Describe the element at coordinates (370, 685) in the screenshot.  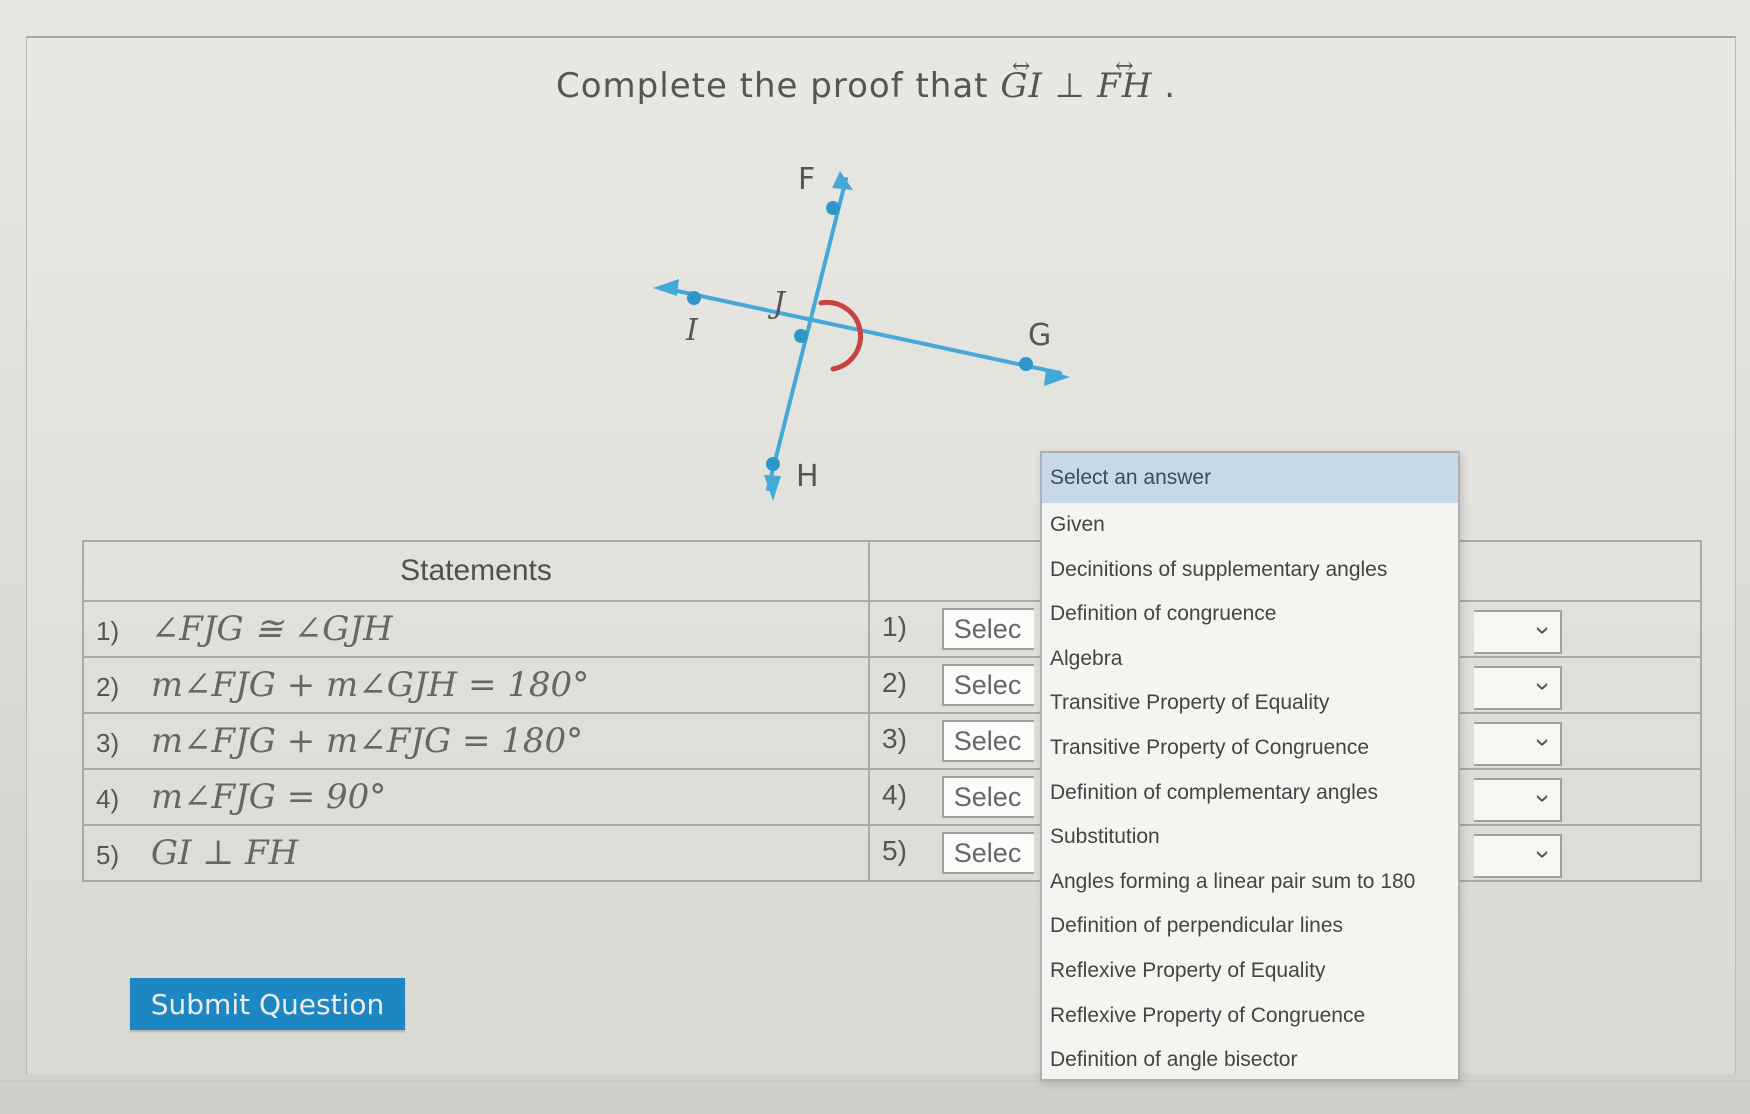
I see `statement-text: m∠FJG + m∠GJH = 180°` at that location.